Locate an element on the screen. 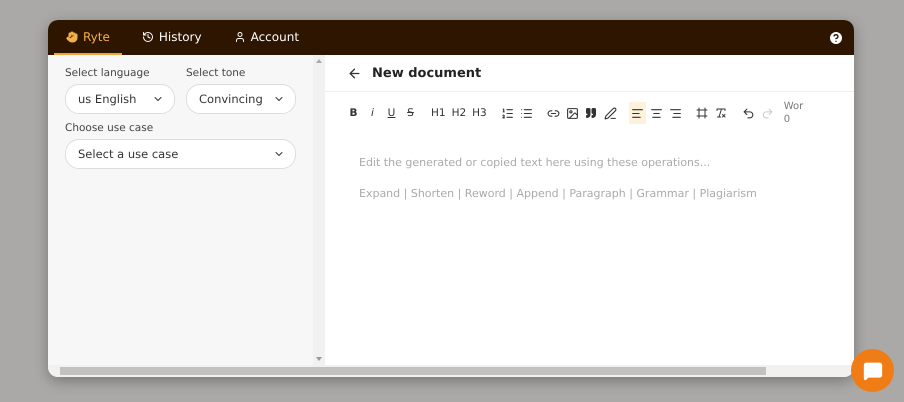 The image size is (904, 402). chat-button is located at coordinates (872, 370).